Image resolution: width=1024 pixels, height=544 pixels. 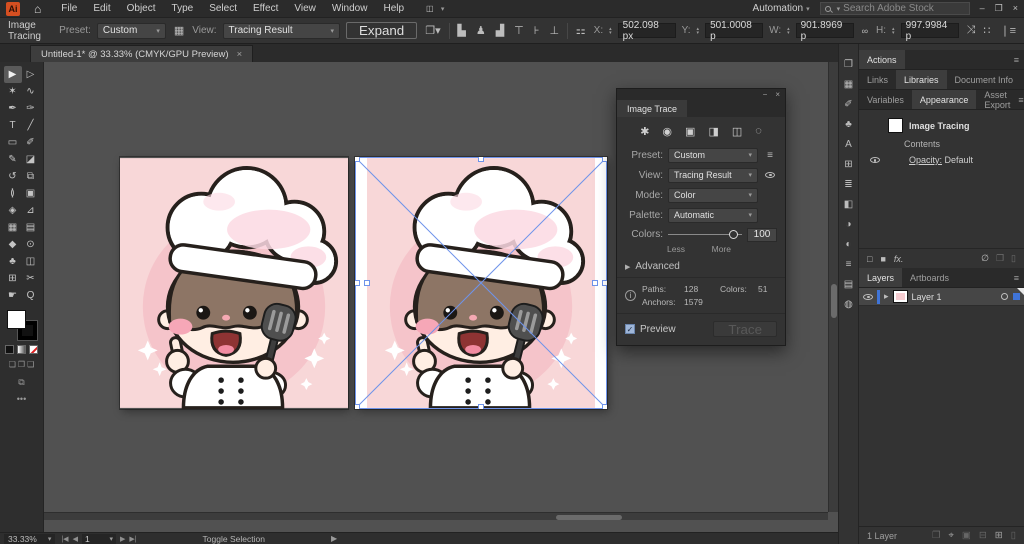 I want to click on trace-palette-select: Automatic ▾, so click(x=713, y=215).